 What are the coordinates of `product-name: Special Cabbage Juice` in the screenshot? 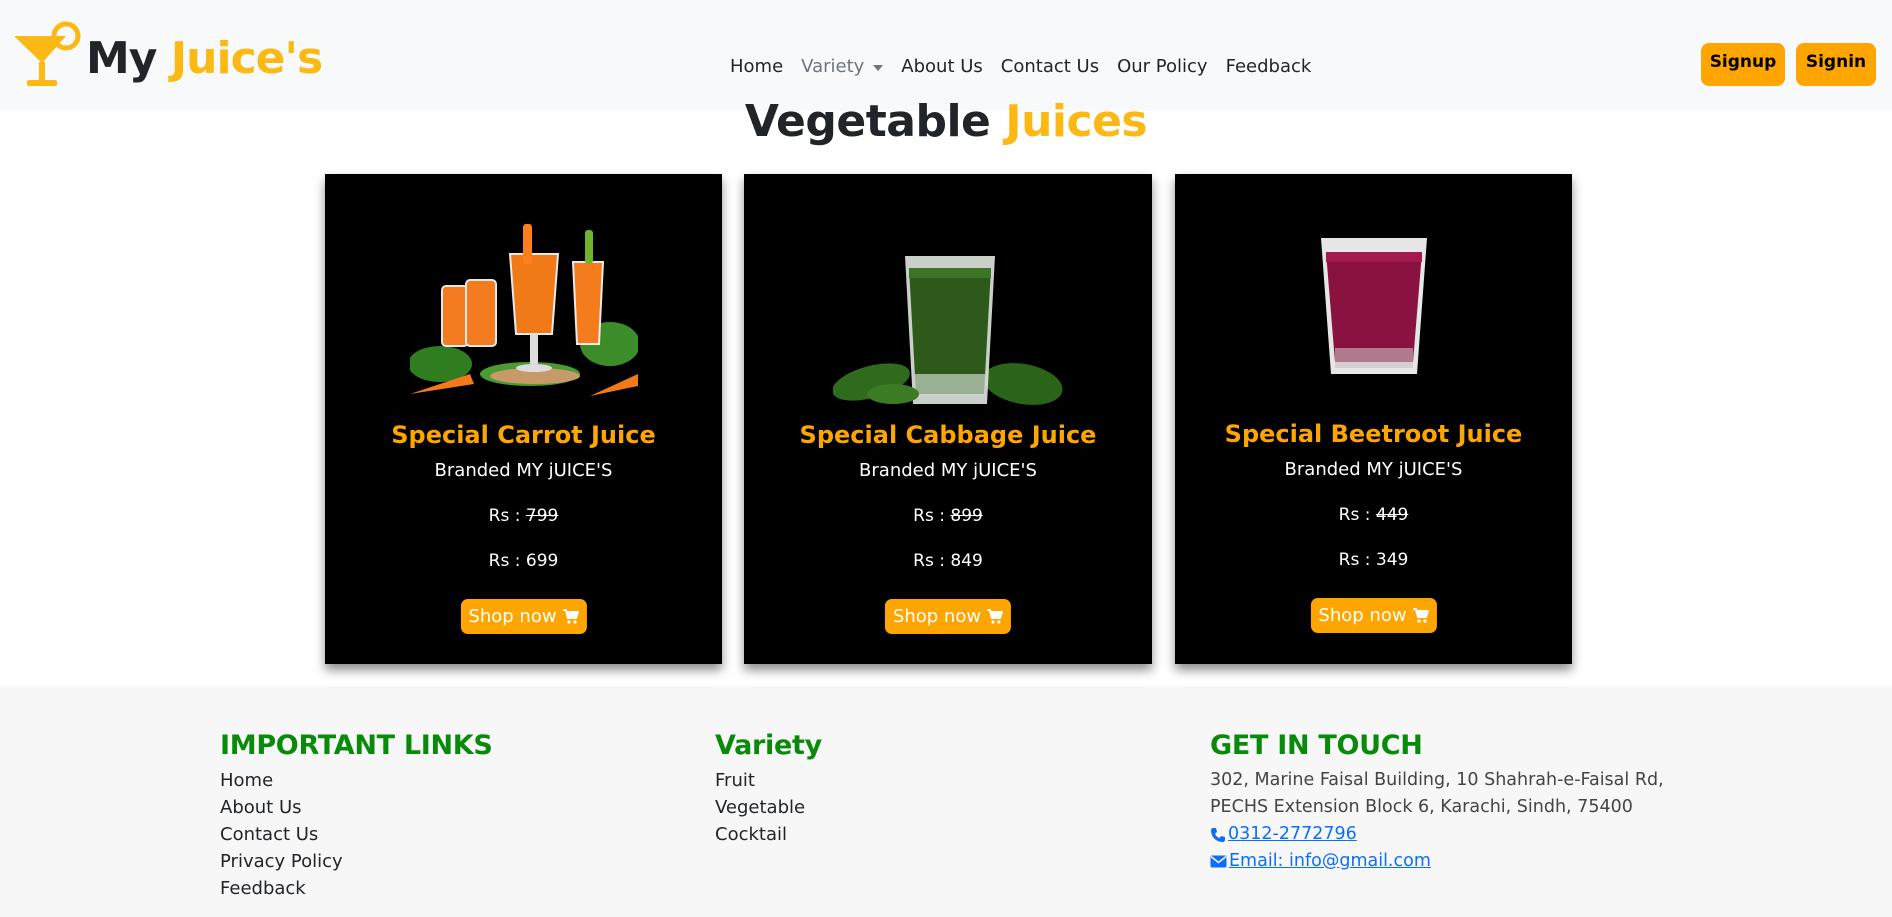 It's located at (948, 435).